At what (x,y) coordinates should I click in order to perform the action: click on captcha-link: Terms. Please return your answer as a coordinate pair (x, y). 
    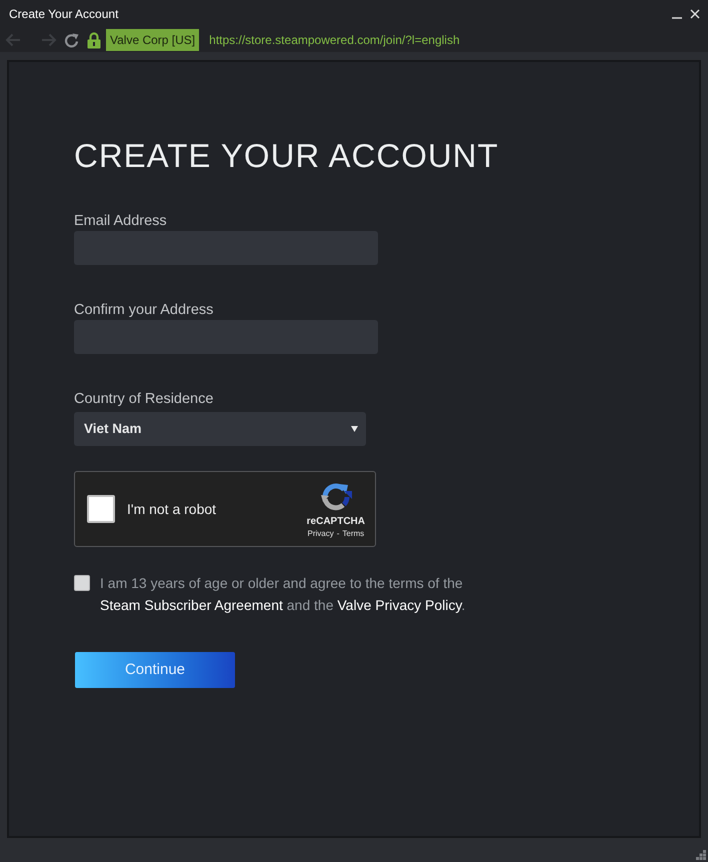
    Looking at the image, I should click on (353, 533).